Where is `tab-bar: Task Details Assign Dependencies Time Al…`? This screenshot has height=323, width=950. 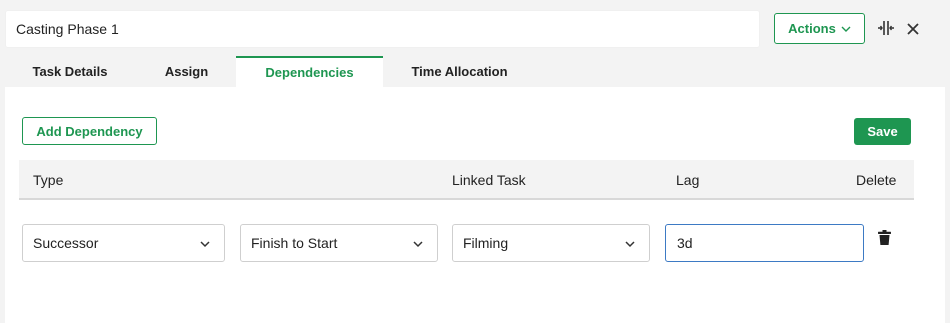 tab-bar: Task Details Assign Dependencies Time Al… is located at coordinates (475, 71).